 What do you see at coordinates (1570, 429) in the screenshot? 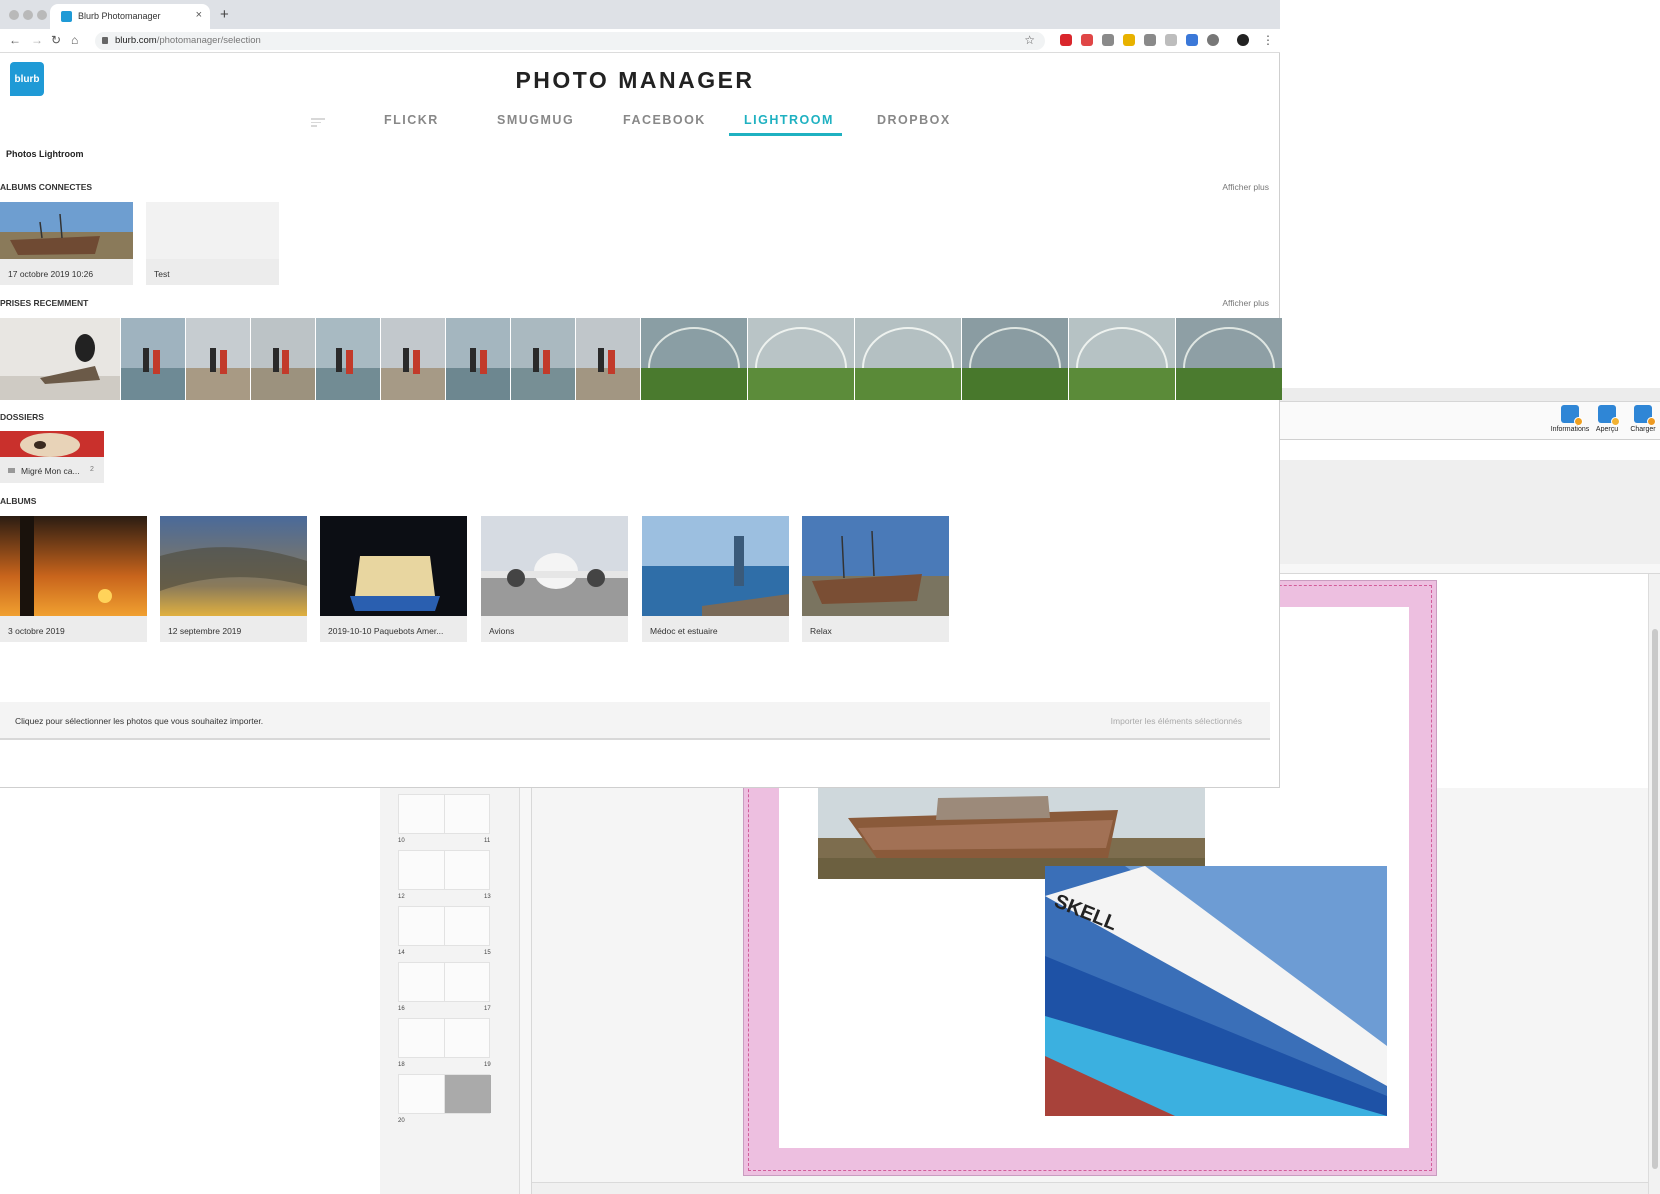
I see `informations-label: Informations` at bounding box center [1570, 429].